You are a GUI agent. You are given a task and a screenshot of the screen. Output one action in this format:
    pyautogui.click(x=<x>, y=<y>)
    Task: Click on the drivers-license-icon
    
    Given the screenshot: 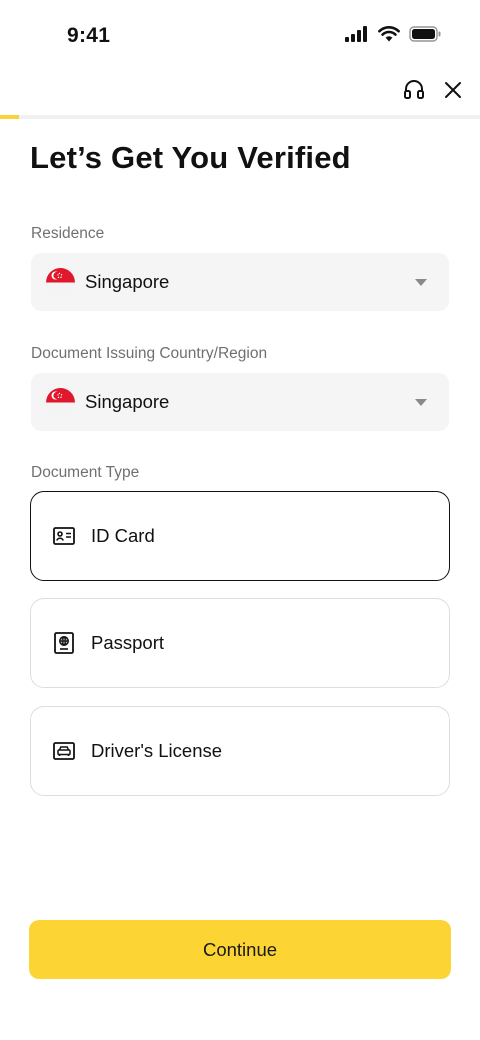 What is the action you would take?
    pyautogui.click(x=64, y=751)
    